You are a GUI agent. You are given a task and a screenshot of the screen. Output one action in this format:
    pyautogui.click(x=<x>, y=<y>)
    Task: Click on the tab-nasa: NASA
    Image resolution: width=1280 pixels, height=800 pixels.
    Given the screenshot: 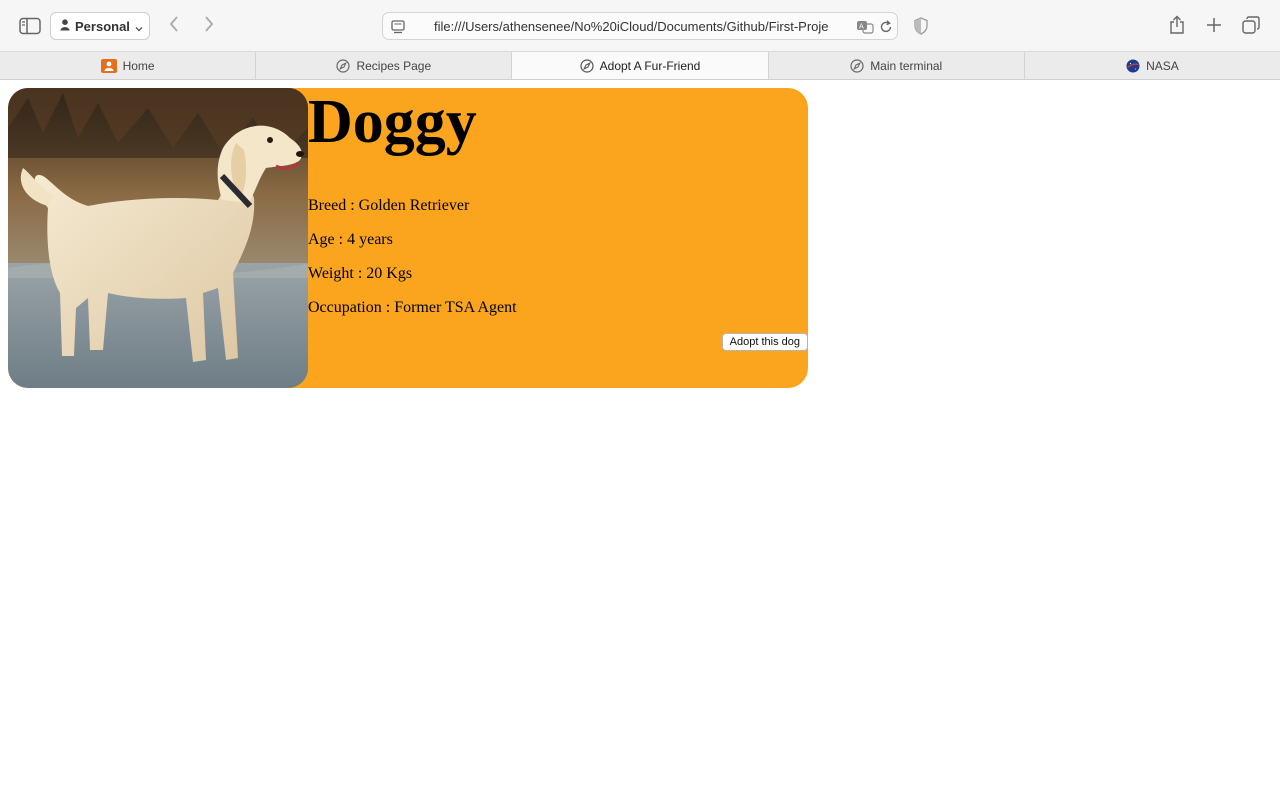 What is the action you would take?
    pyautogui.click(x=1152, y=65)
    